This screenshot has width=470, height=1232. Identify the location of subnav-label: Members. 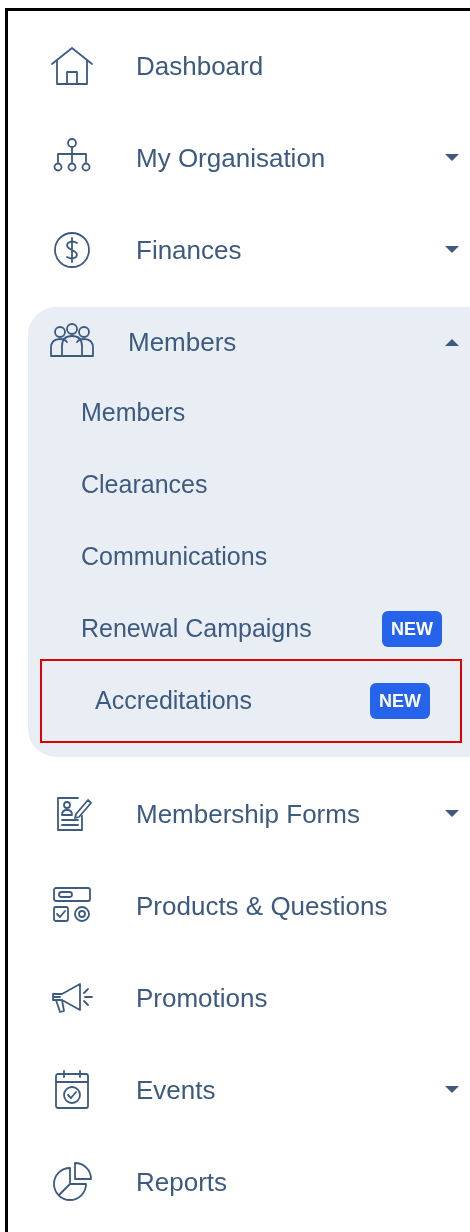
(133, 413).